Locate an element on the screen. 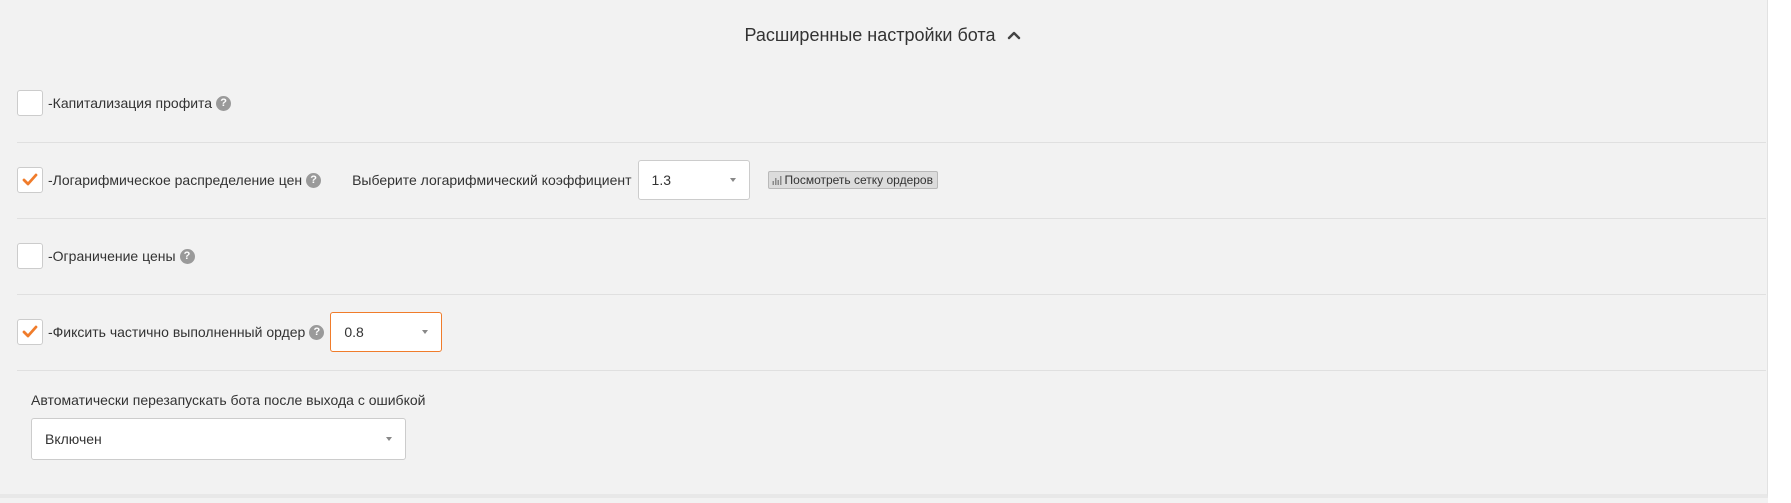 This screenshot has height=503, width=1791. view-order-grid-button: Посмотреть сетку ордеров is located at coordinates (852, 180).